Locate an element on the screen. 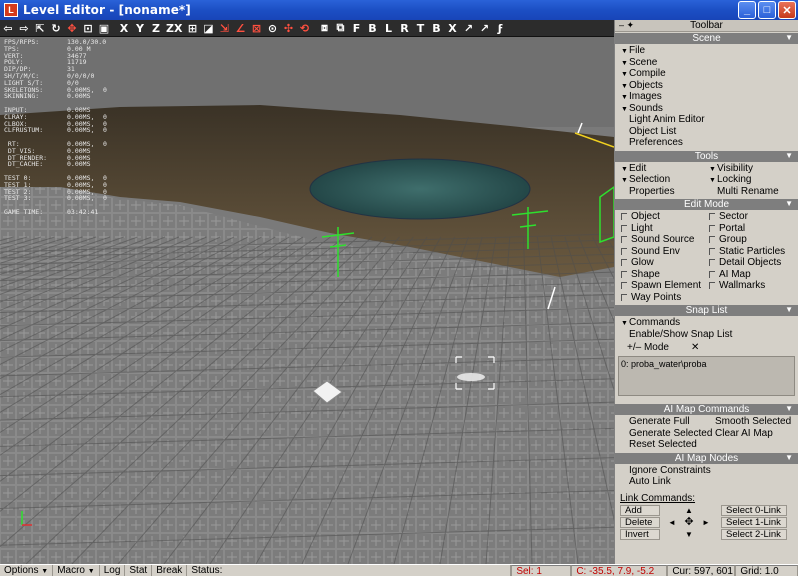 The image size is (798, 576). generate-selected-button: Generate Selected is located at coordinates (666, 434).